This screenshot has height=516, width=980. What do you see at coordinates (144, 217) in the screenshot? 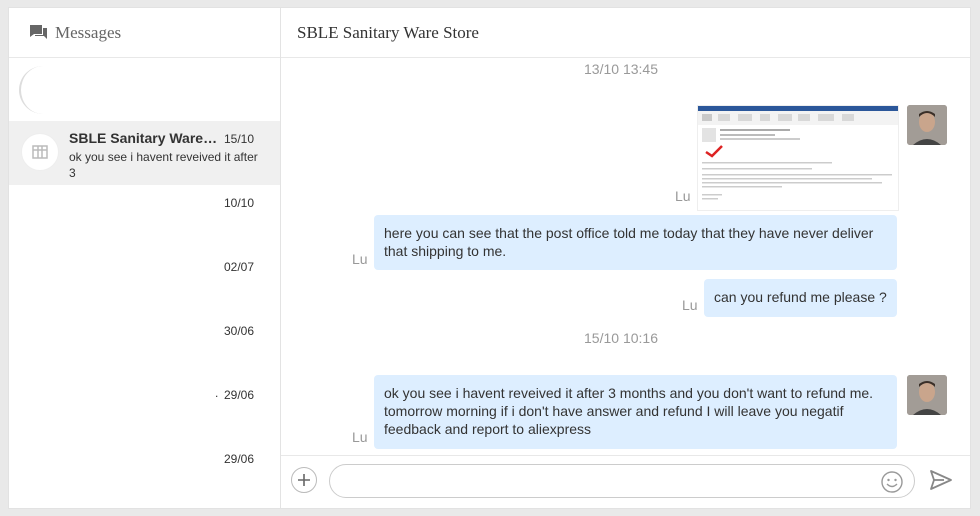
I see `conversation-item: 10/10` at bounding box center [144, 217].